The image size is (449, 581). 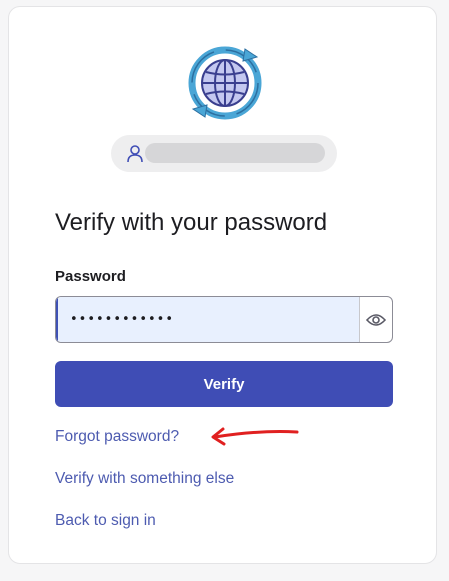 What do you see at coordinates (117, 437) in the screenshot?
I see `forgot-password-link: Forgot password?` at bounding box center [117, 437].